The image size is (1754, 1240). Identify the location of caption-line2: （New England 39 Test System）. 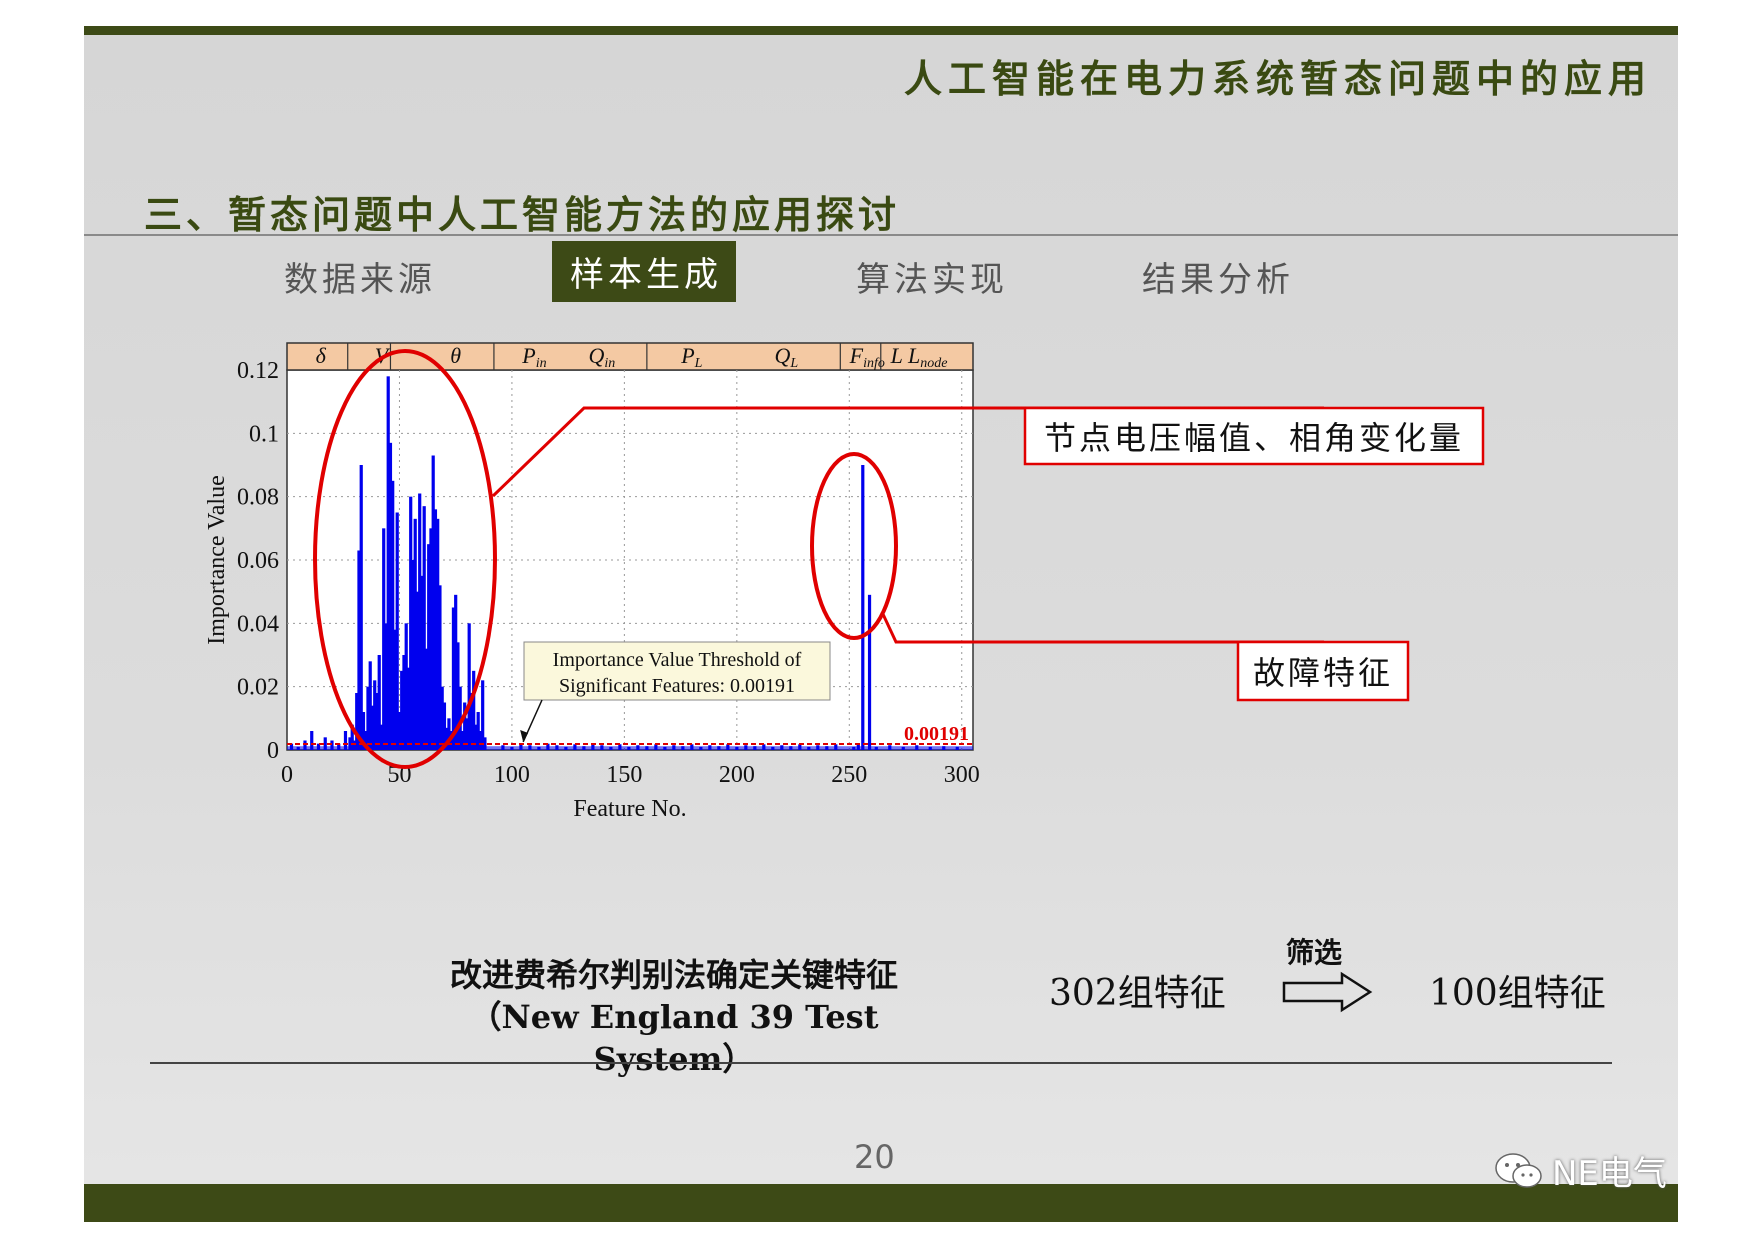
(674, 1038).